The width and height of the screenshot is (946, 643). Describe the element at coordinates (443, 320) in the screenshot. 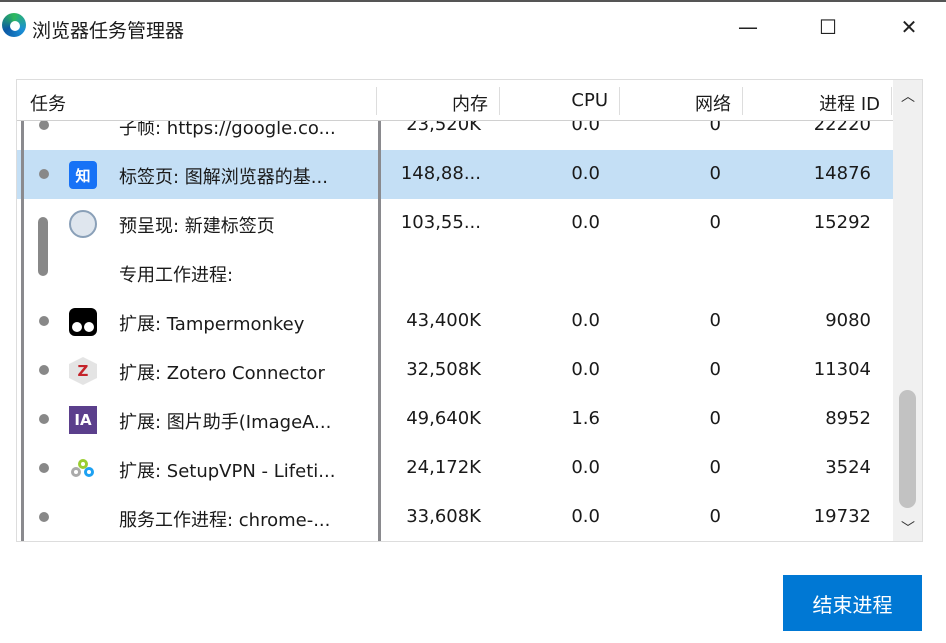

I see `memory-value: 43,400K` at that location.